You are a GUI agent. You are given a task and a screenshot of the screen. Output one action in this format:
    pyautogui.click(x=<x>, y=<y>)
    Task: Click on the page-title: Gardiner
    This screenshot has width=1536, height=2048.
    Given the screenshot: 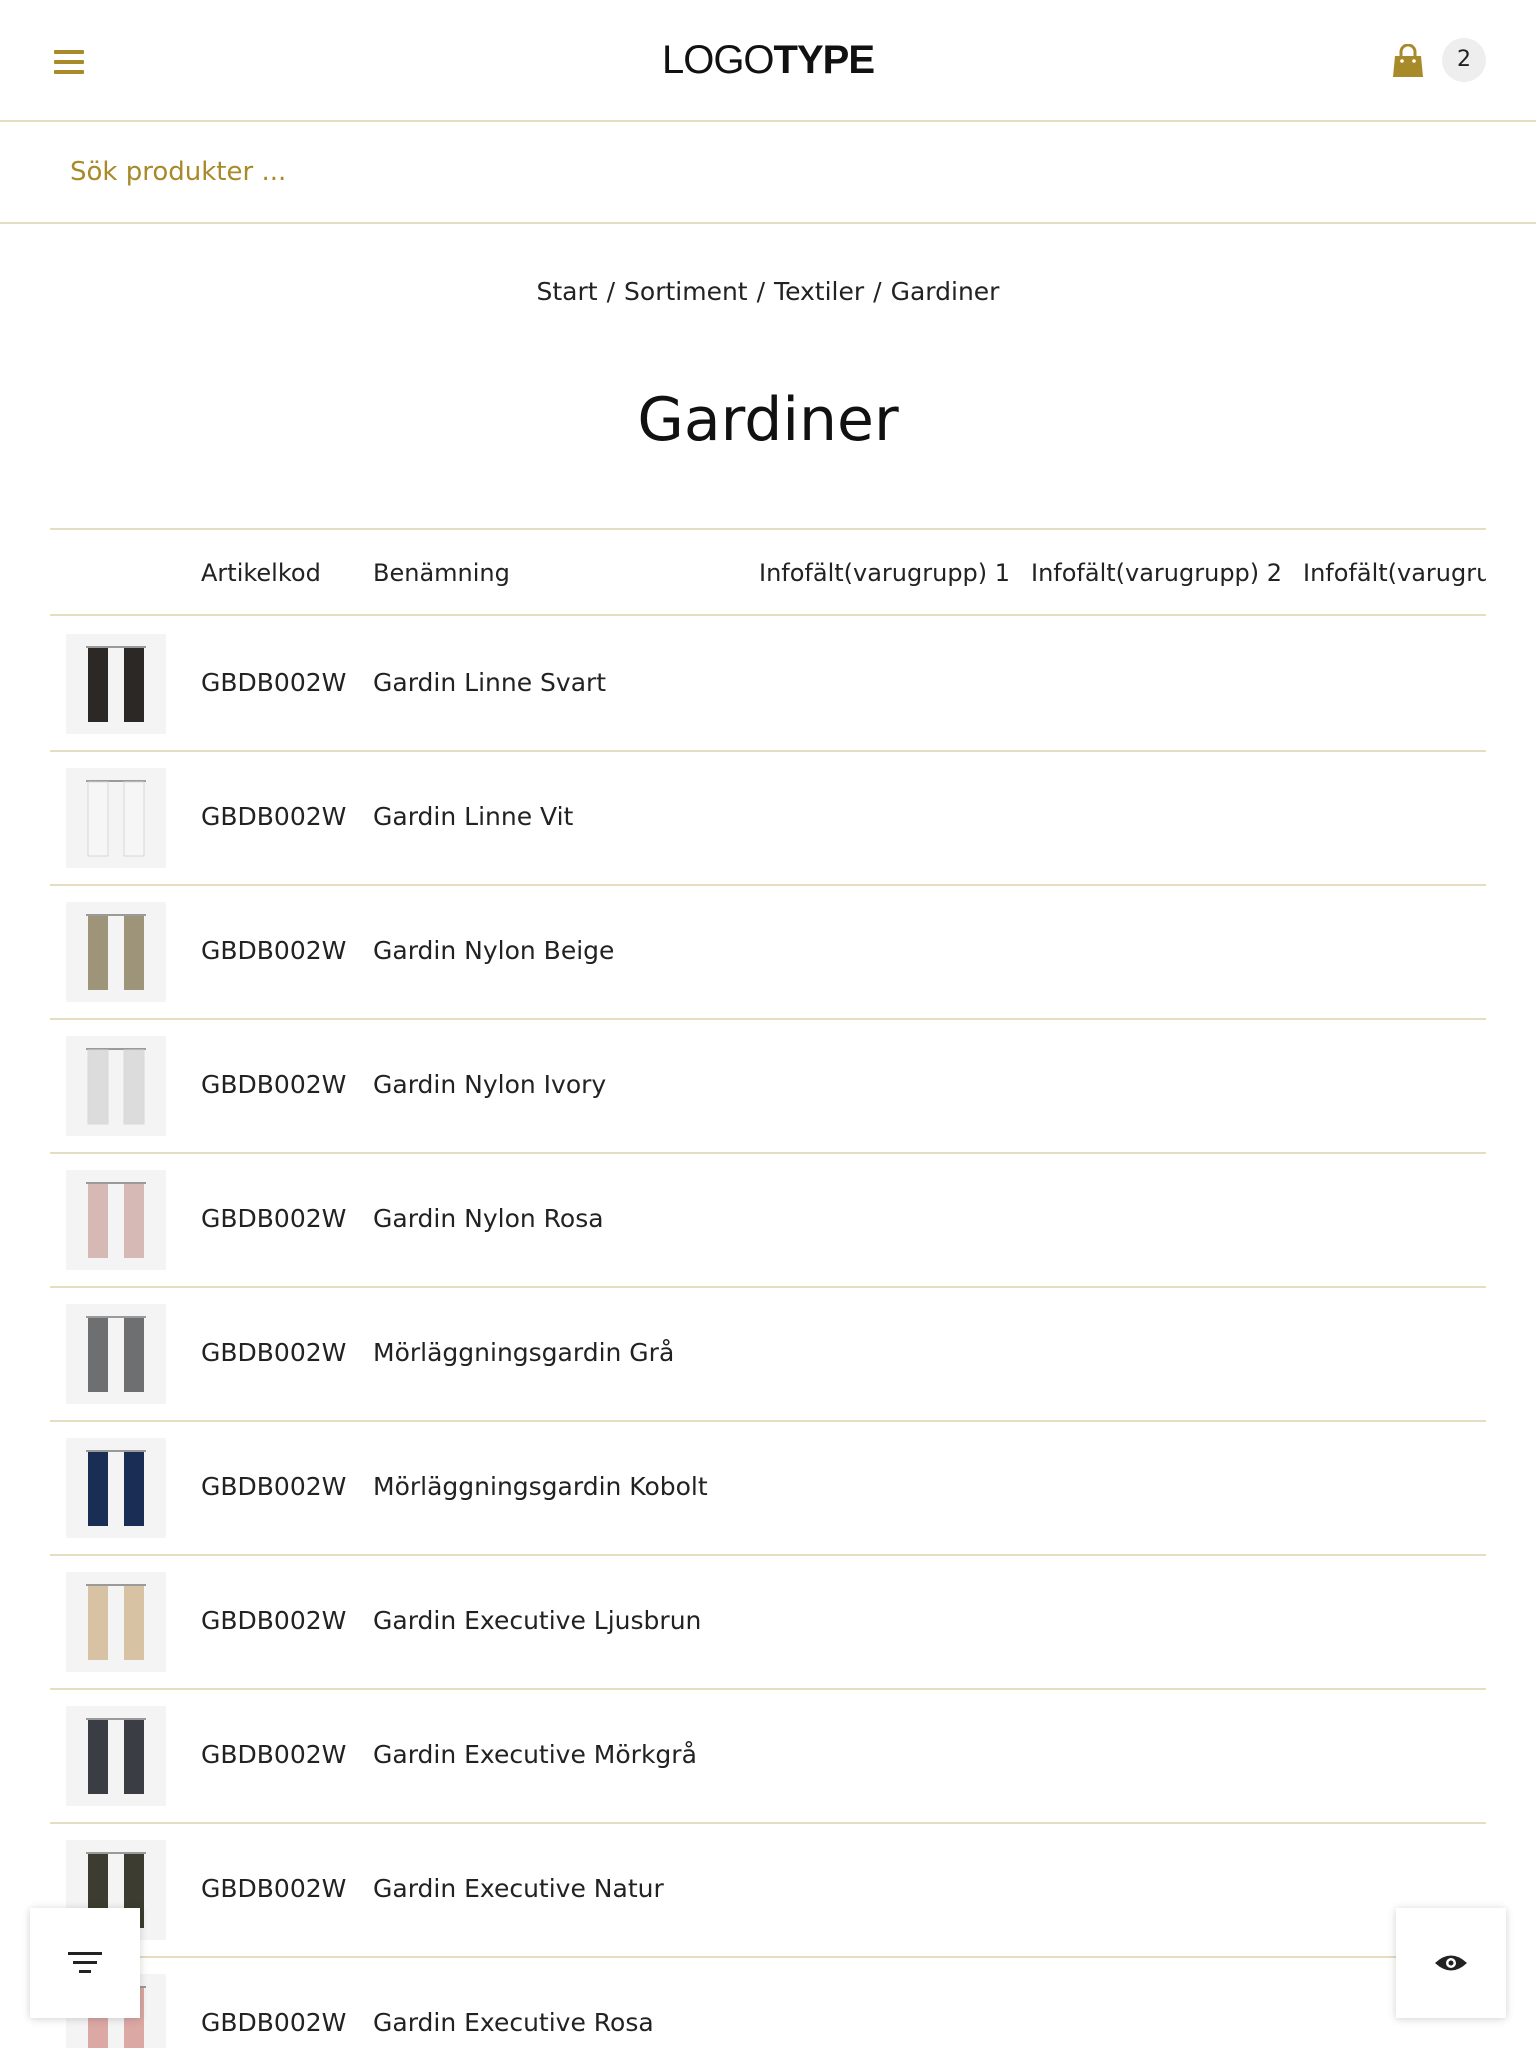 What is the action you would take?
    pyautogui.click(x=768, y=420)
    